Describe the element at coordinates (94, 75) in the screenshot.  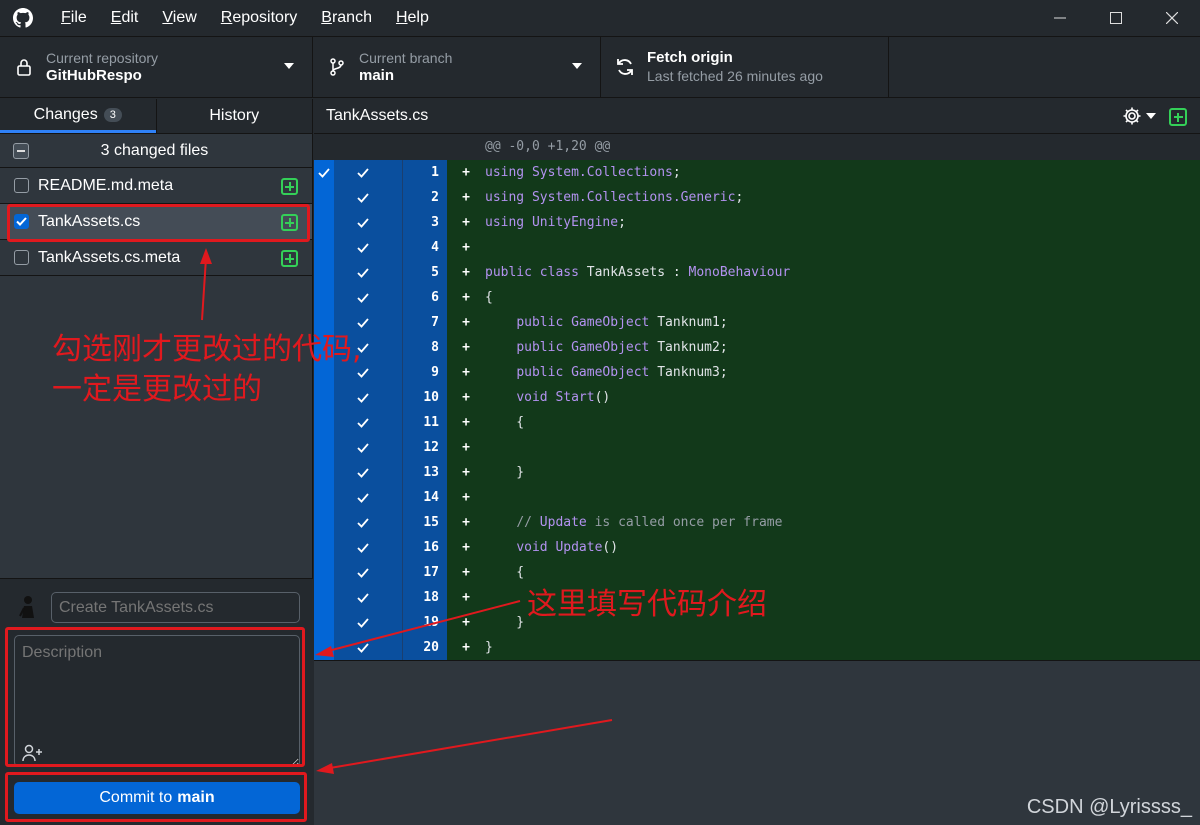
I see `repository-name: GitHubRespo` at that location.